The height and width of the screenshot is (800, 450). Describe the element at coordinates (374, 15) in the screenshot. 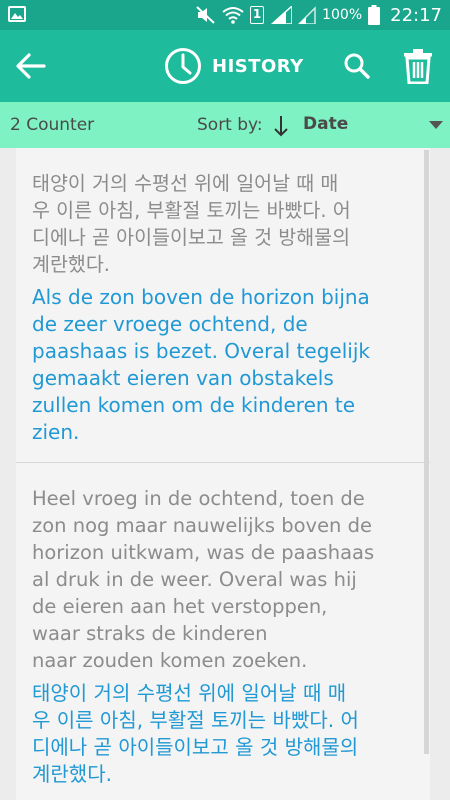

I see `battery-icon` at that location.